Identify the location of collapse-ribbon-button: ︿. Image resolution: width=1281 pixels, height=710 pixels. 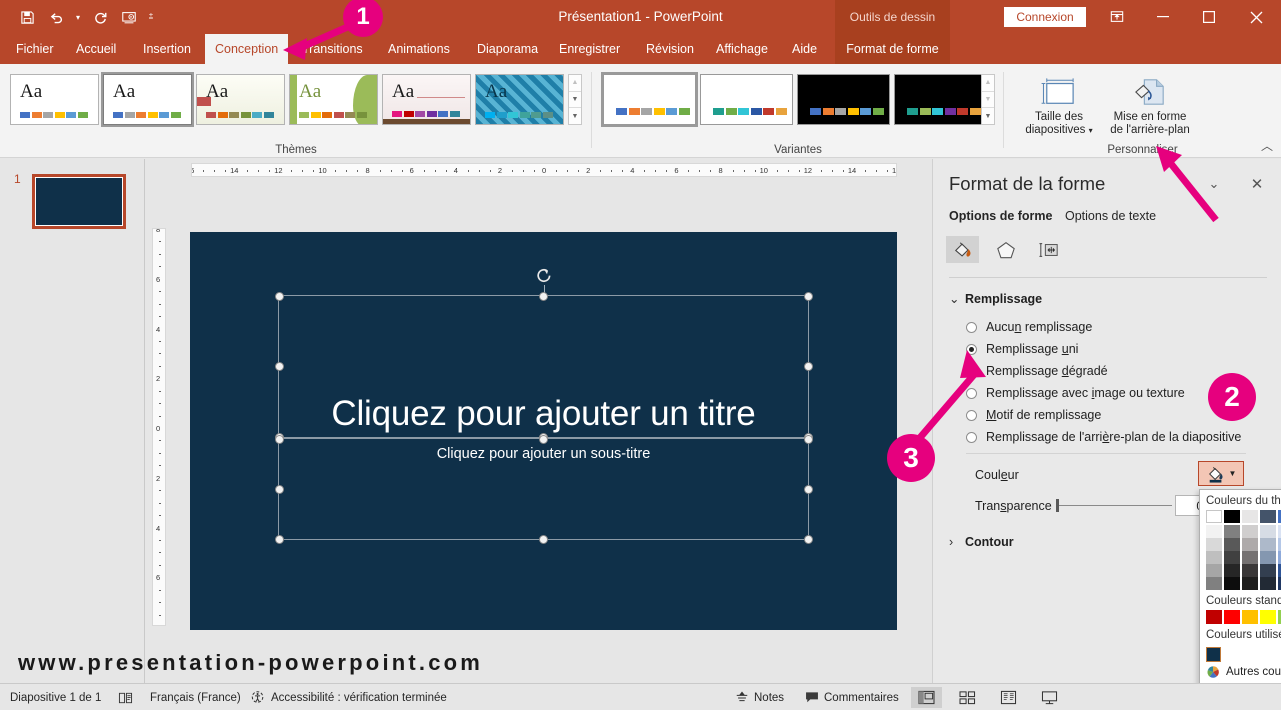
(1267, 145).